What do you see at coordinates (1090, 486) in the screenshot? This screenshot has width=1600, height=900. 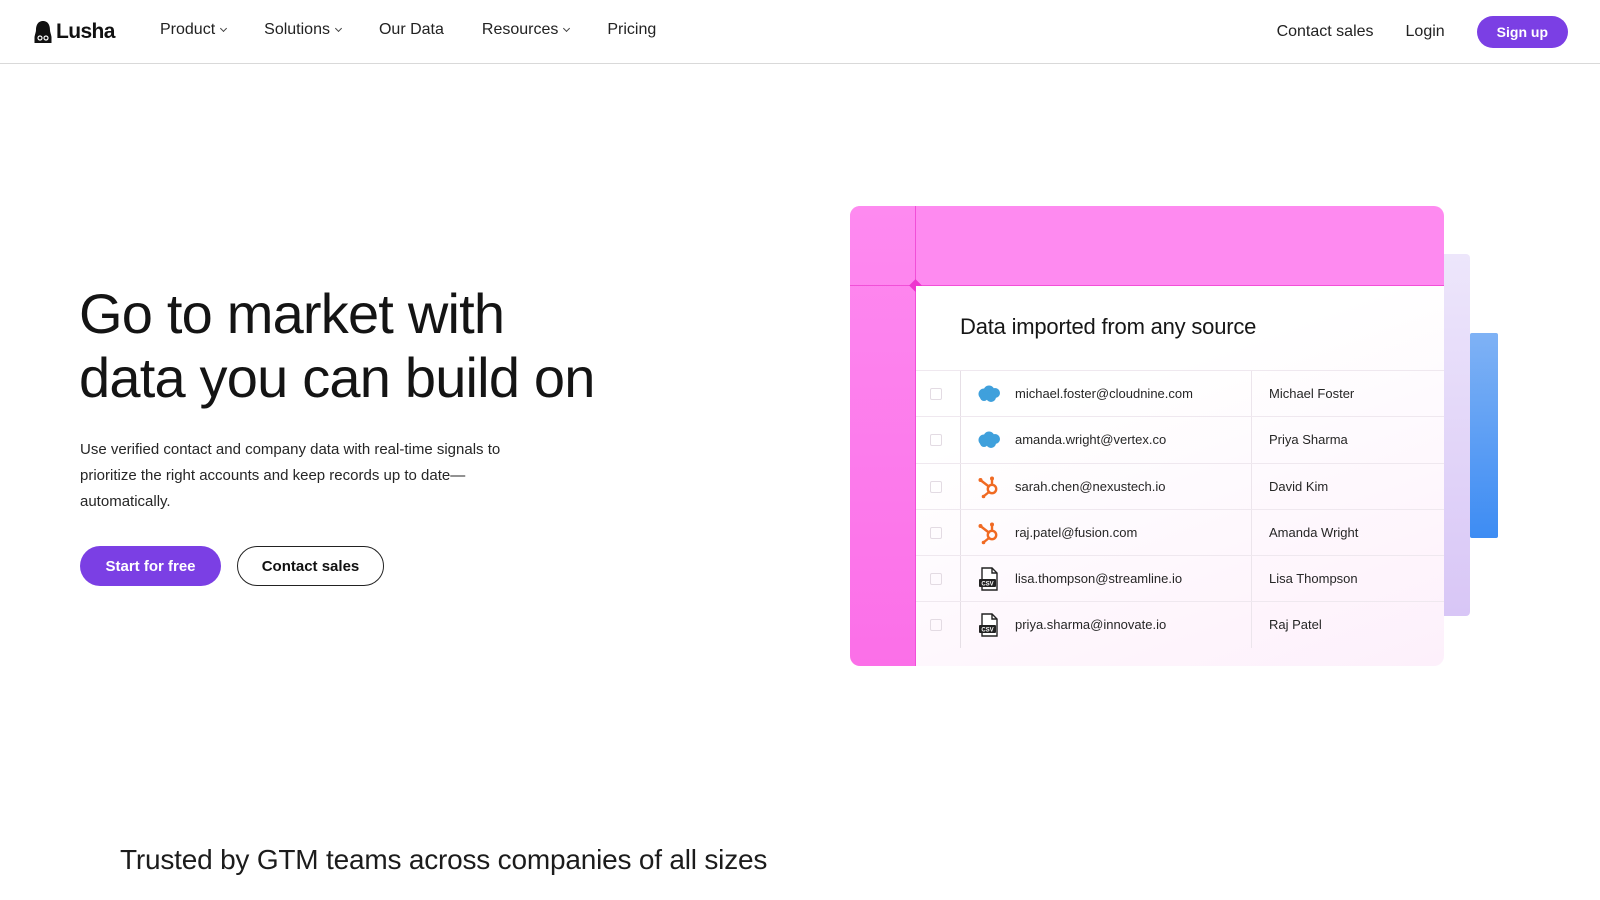 I see `row-email: sarah.chen@nexustech.io` at bounding box center [1090, 486].